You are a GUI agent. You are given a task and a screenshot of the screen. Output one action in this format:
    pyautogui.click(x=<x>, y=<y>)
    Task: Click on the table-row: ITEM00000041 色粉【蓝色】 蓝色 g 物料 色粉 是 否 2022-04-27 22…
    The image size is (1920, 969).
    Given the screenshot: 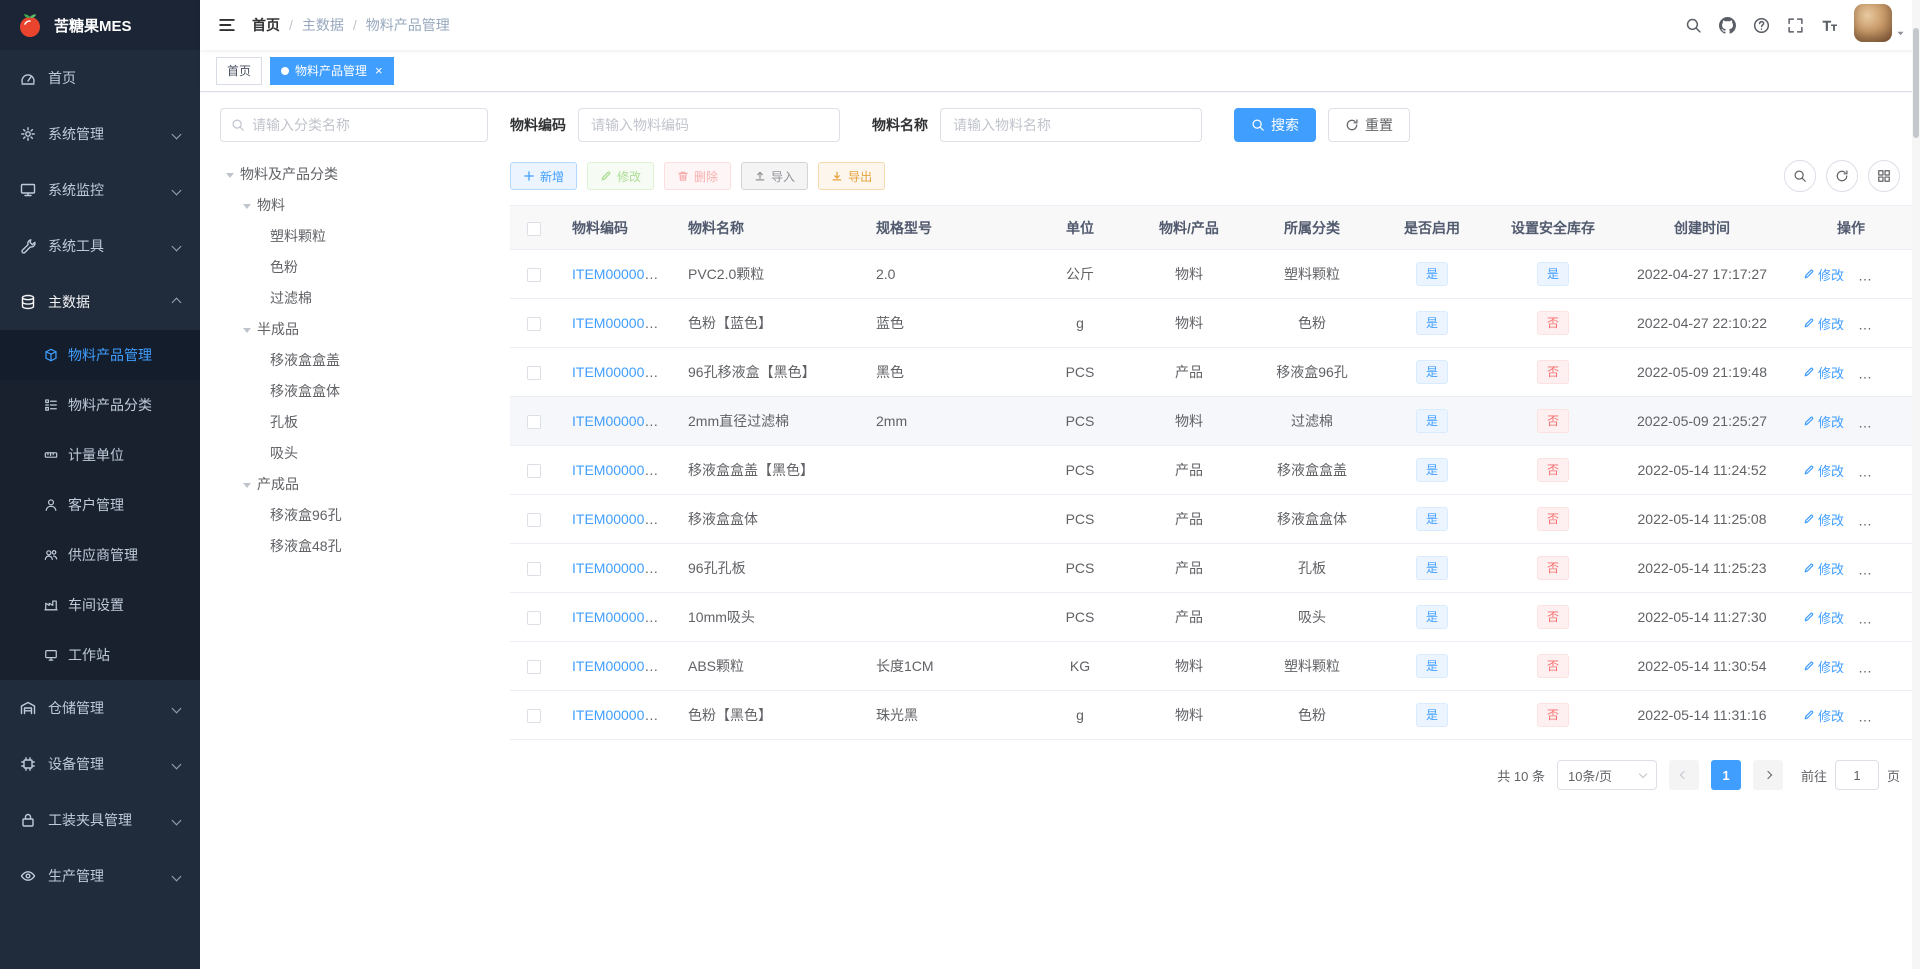 What is the action you would take?
    pyautogui.click(x=1213, y=323)
    